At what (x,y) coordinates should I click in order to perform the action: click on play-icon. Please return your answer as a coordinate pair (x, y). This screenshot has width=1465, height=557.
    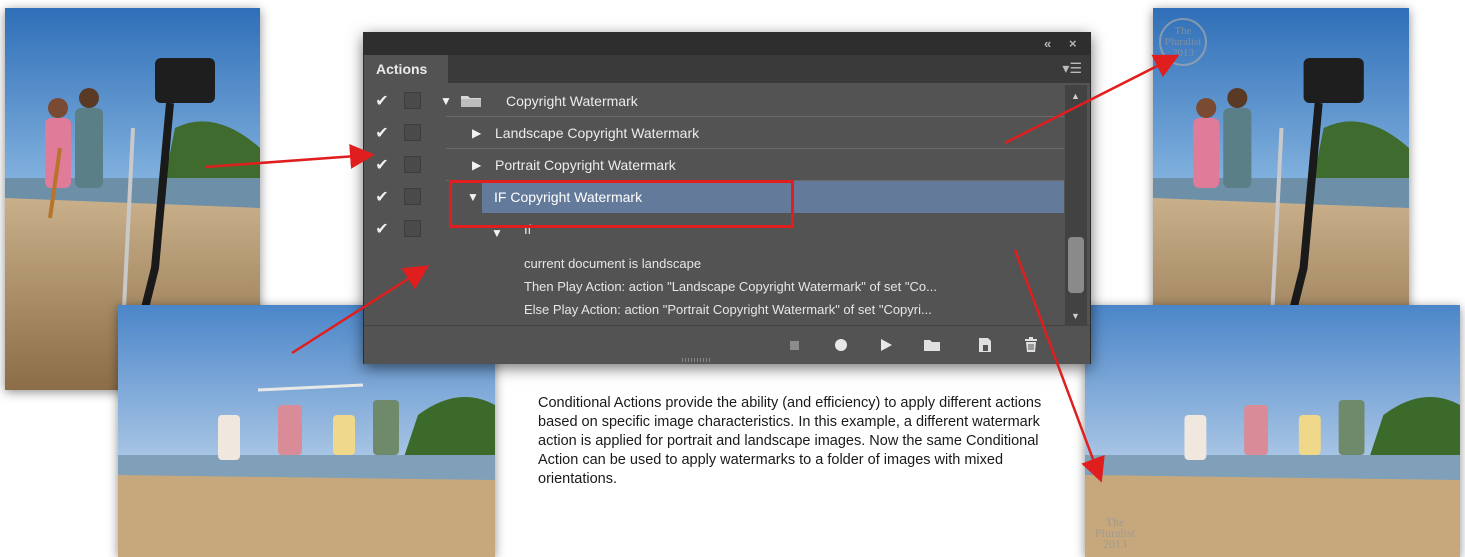
    Looking at the image, I should click on (886, 345).